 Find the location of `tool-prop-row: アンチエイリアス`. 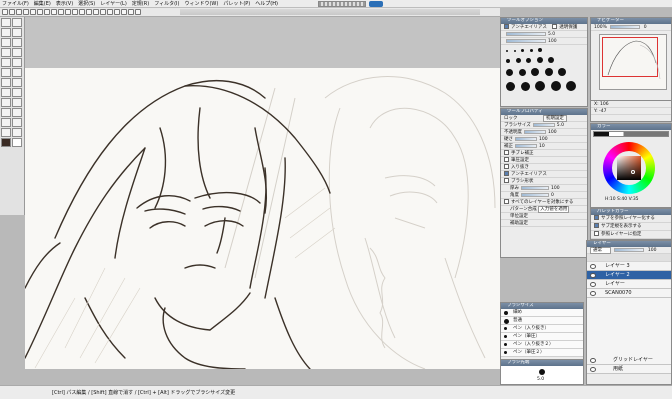

tool-prop-row: アンチエイリアス is located at coordinates (544, 174).